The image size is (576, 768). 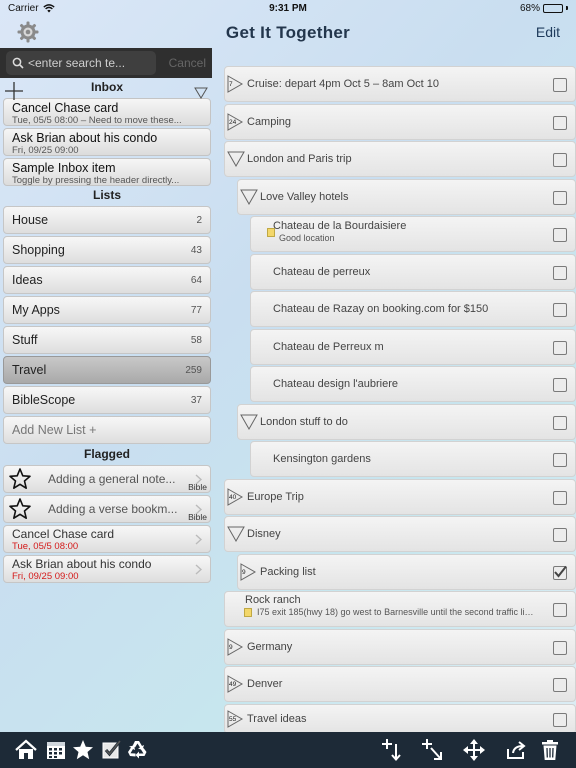 I want to click on travel-row: Chateau de la Bourdaisiere Good location, so click(x=413, y=234).